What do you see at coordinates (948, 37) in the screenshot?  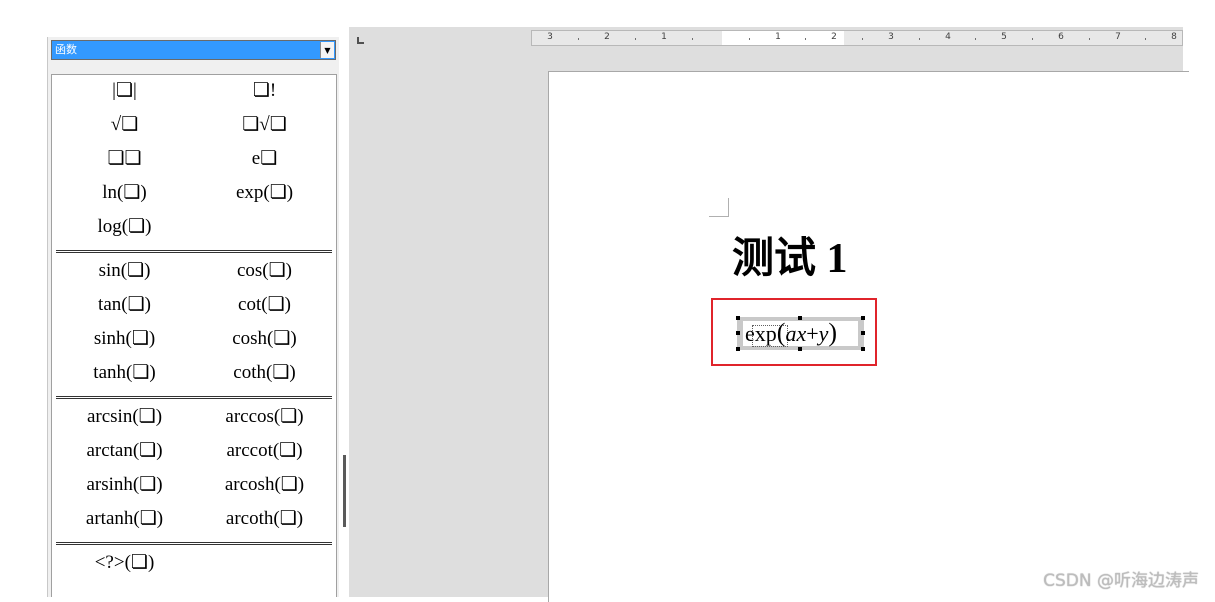 I see `ruler-label: 4` at bounding box center [948, 37].